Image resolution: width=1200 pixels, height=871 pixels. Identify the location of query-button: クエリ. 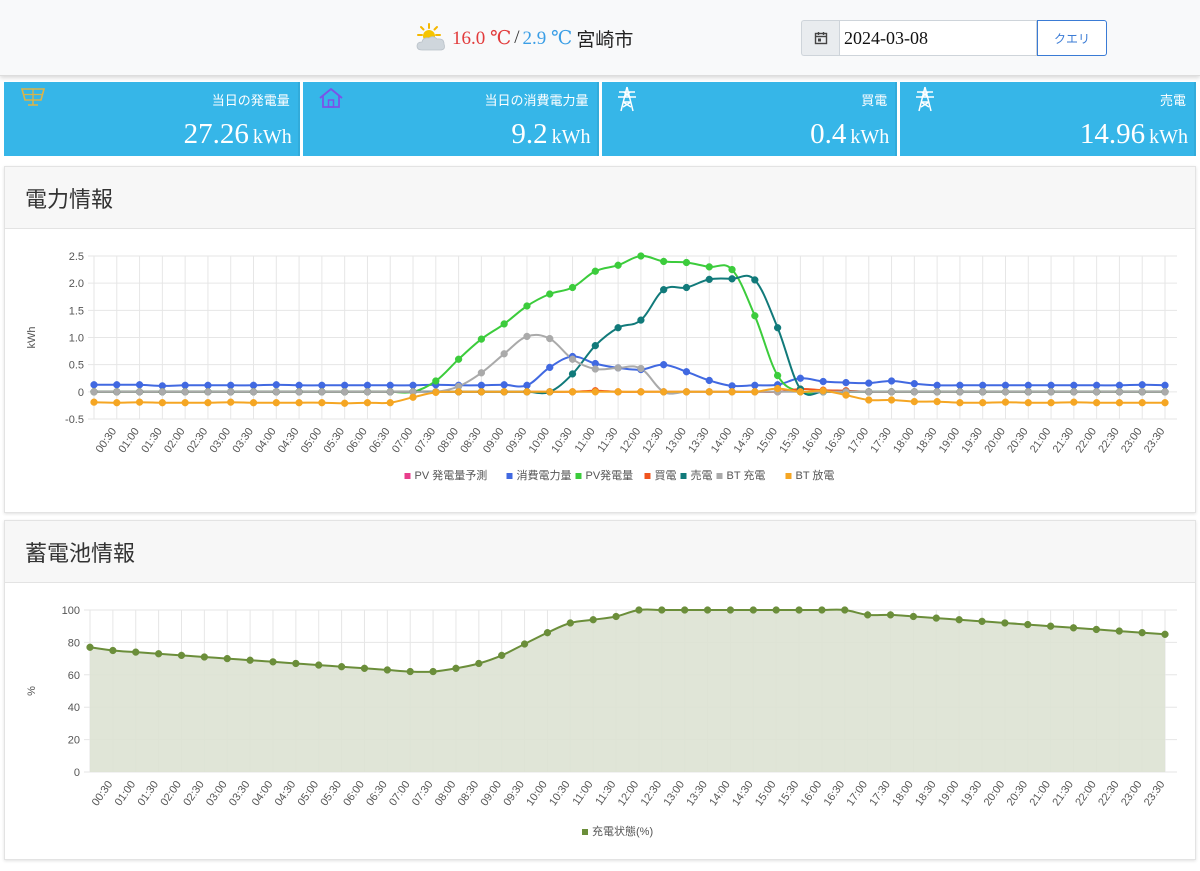
(1072, 38).